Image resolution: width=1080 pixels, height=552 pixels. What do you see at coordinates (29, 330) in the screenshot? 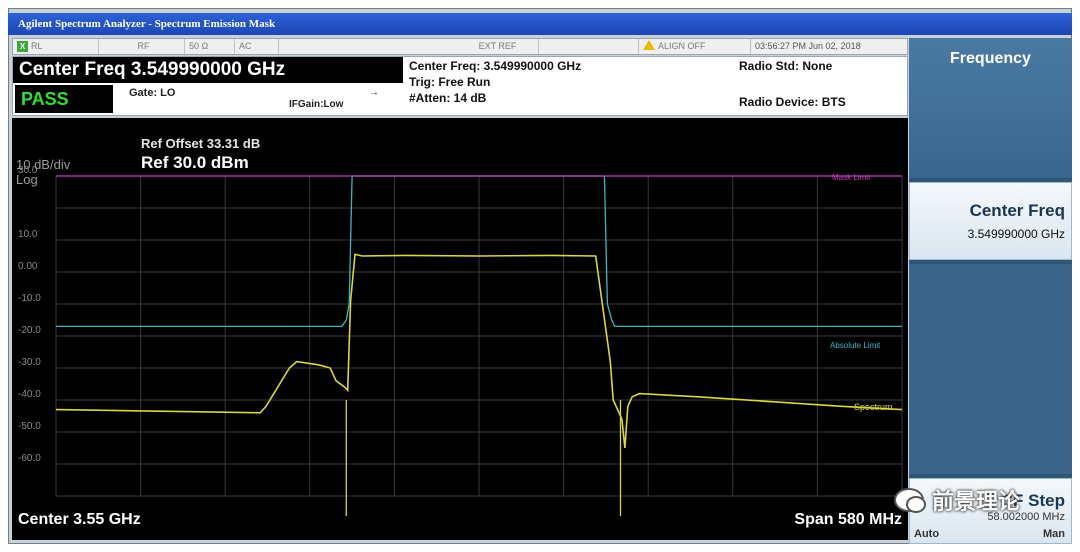
I see `y-tick-label: -20.0` at bounding box center [29, 330].